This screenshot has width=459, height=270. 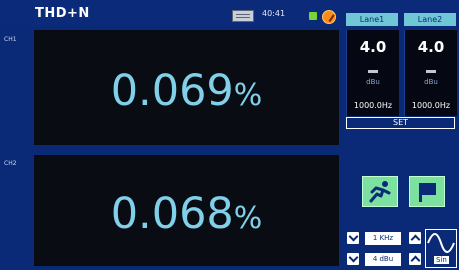 I want to click on generator-frequency: 1 KHz, so click(x=383, y=238).